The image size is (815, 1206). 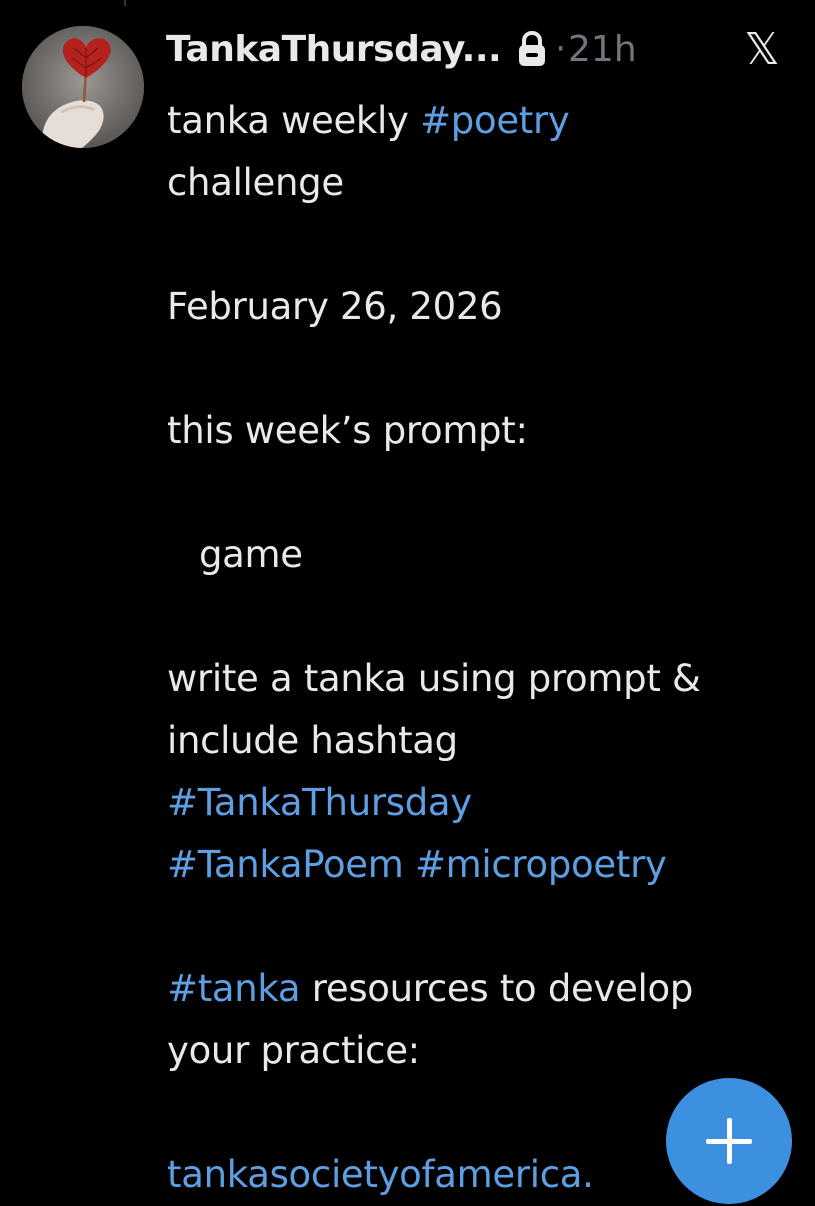 I want to click on thread-connector-line, so click(x=125, y=3).